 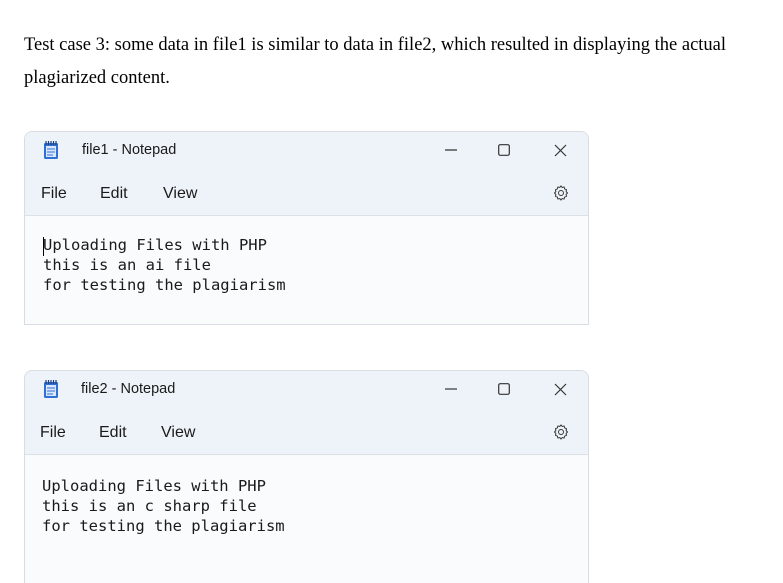 I want to click on window-title: file2 - Notepad, so click(x=128, y=389).